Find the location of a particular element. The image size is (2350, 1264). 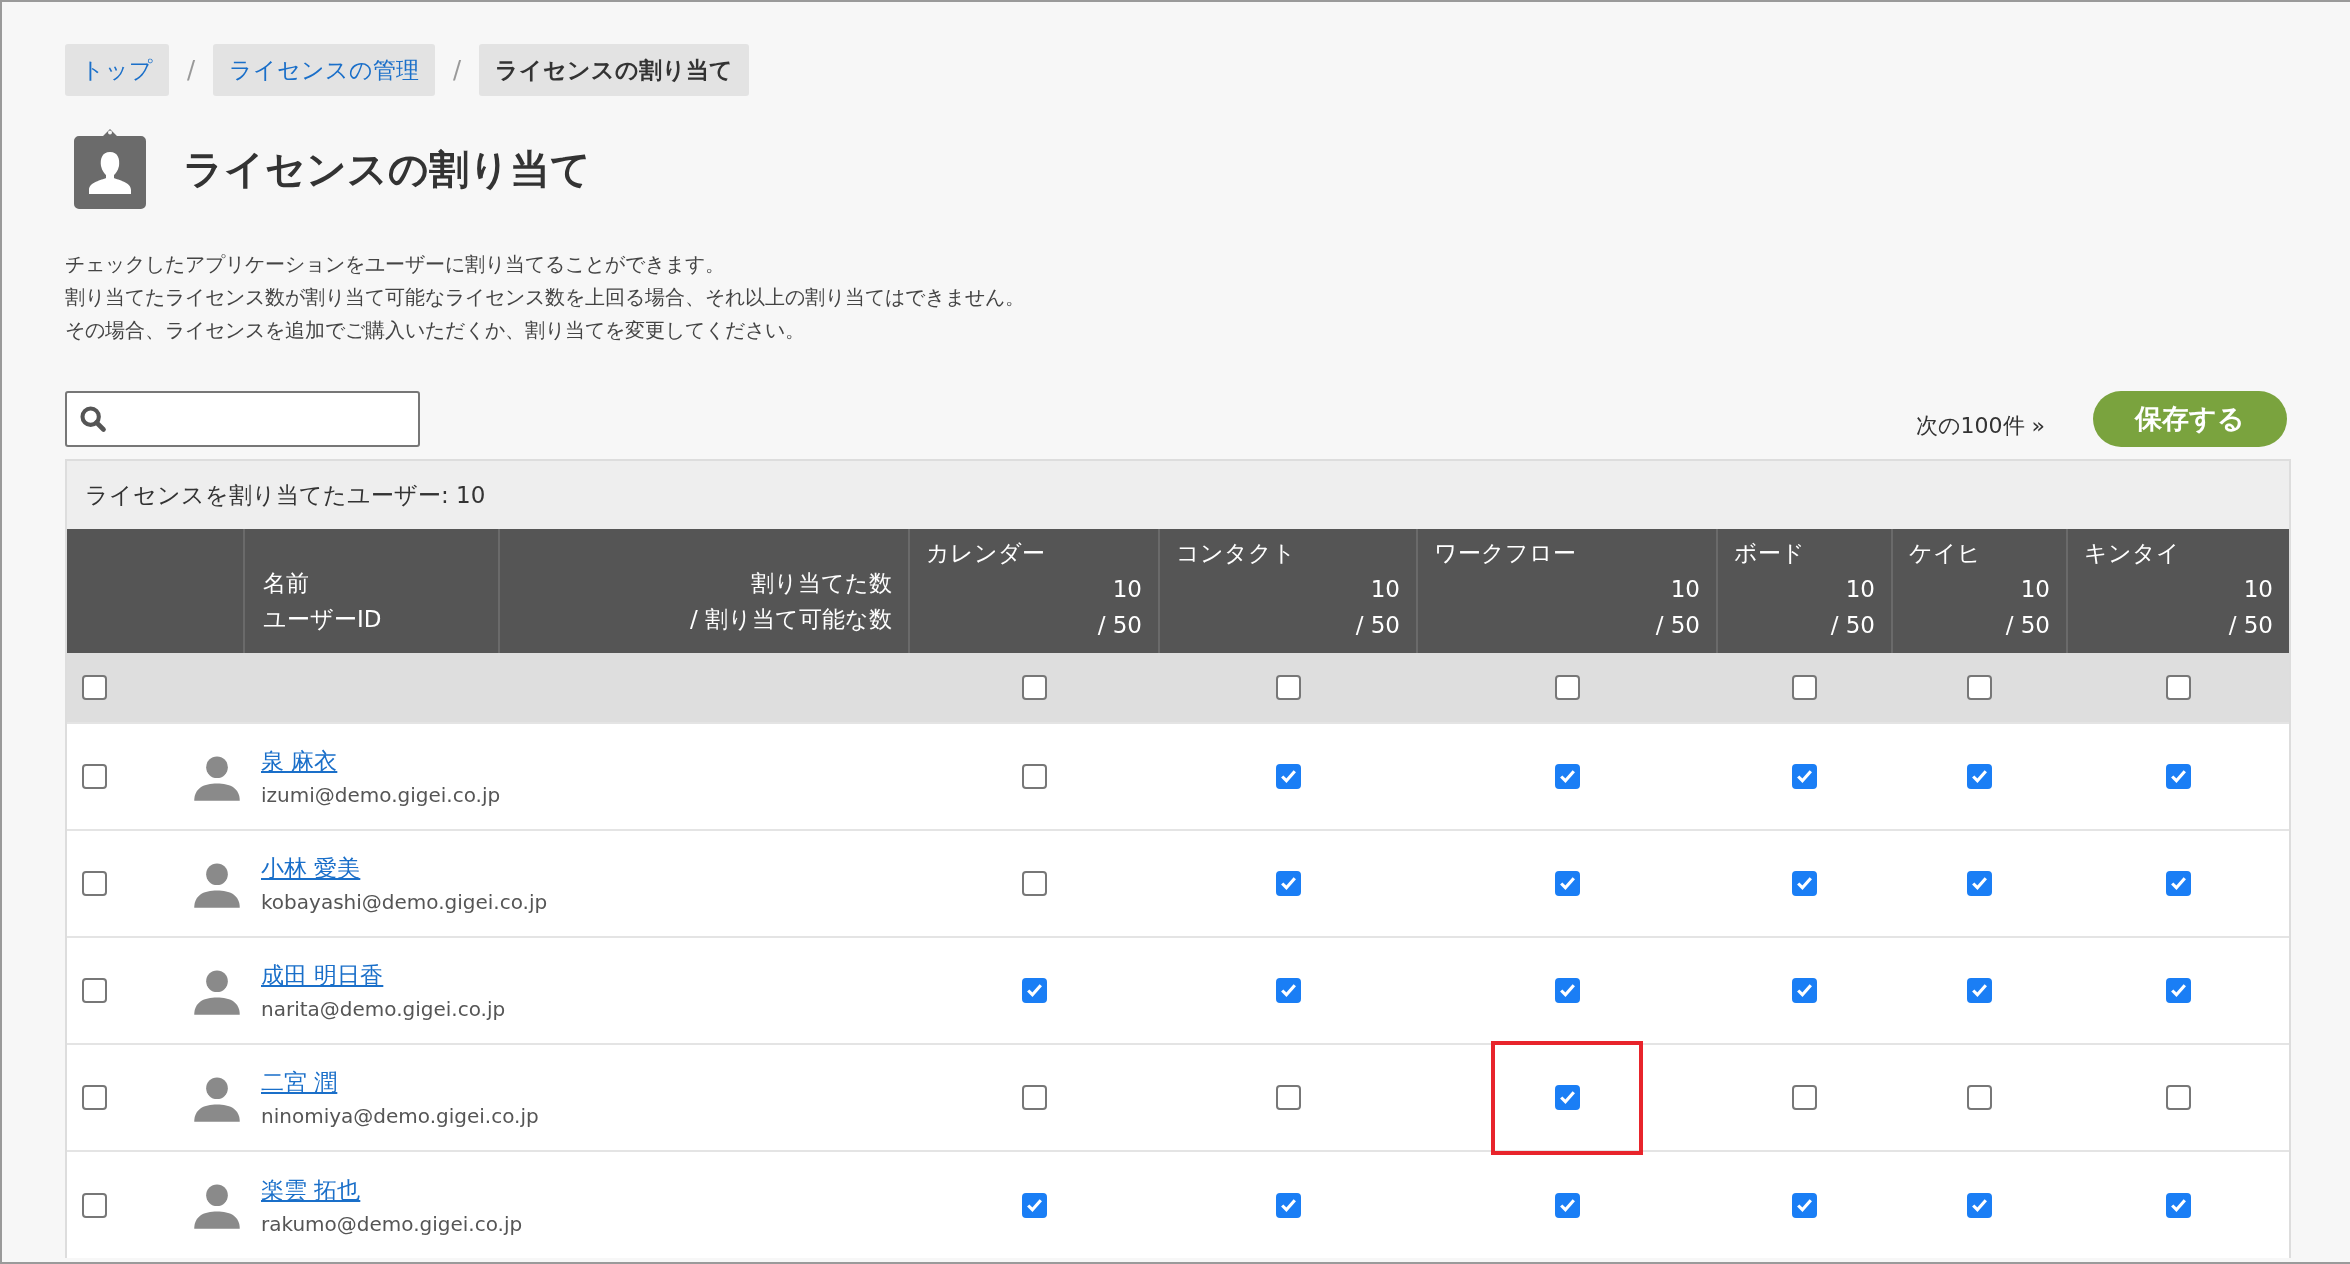

page-title: ライセンスの割り当て is located at coordinates (387, 169).